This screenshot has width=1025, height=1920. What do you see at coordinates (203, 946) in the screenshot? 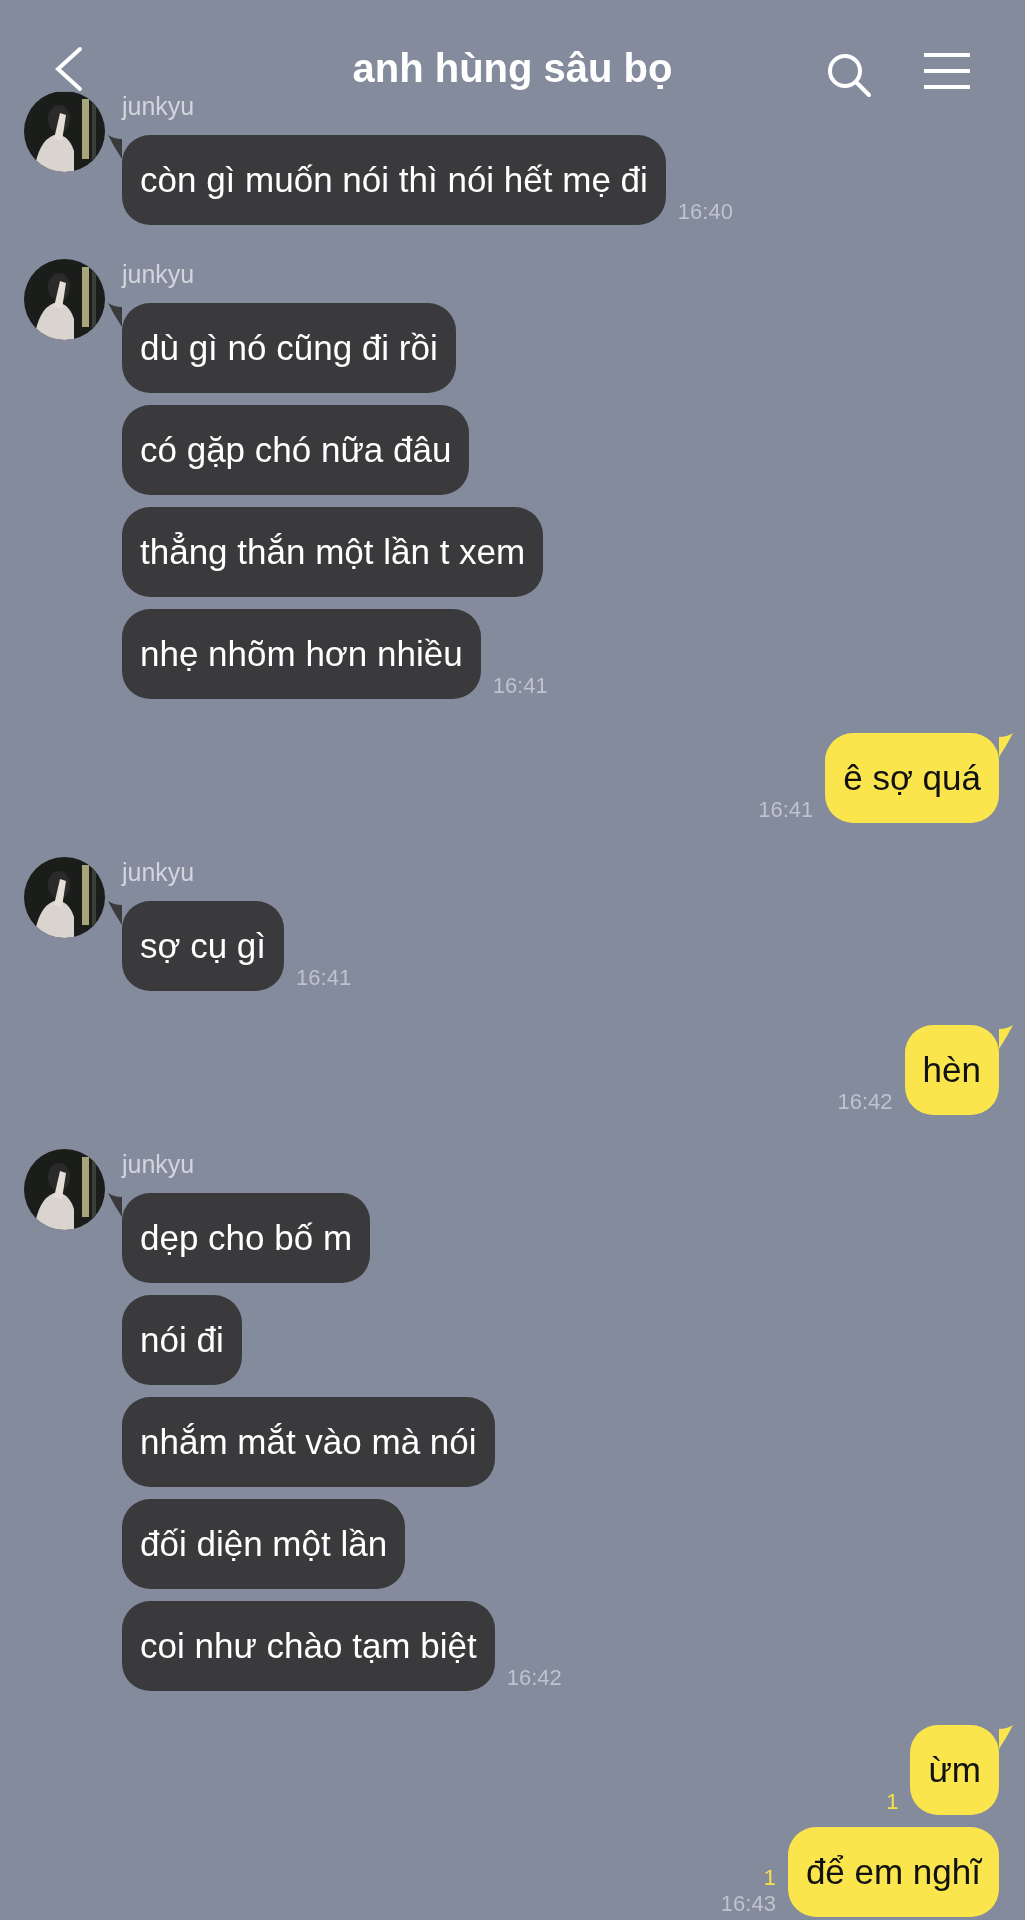
I see `message-bubble: sợ cụ gì` at bounding box center [203, 946].